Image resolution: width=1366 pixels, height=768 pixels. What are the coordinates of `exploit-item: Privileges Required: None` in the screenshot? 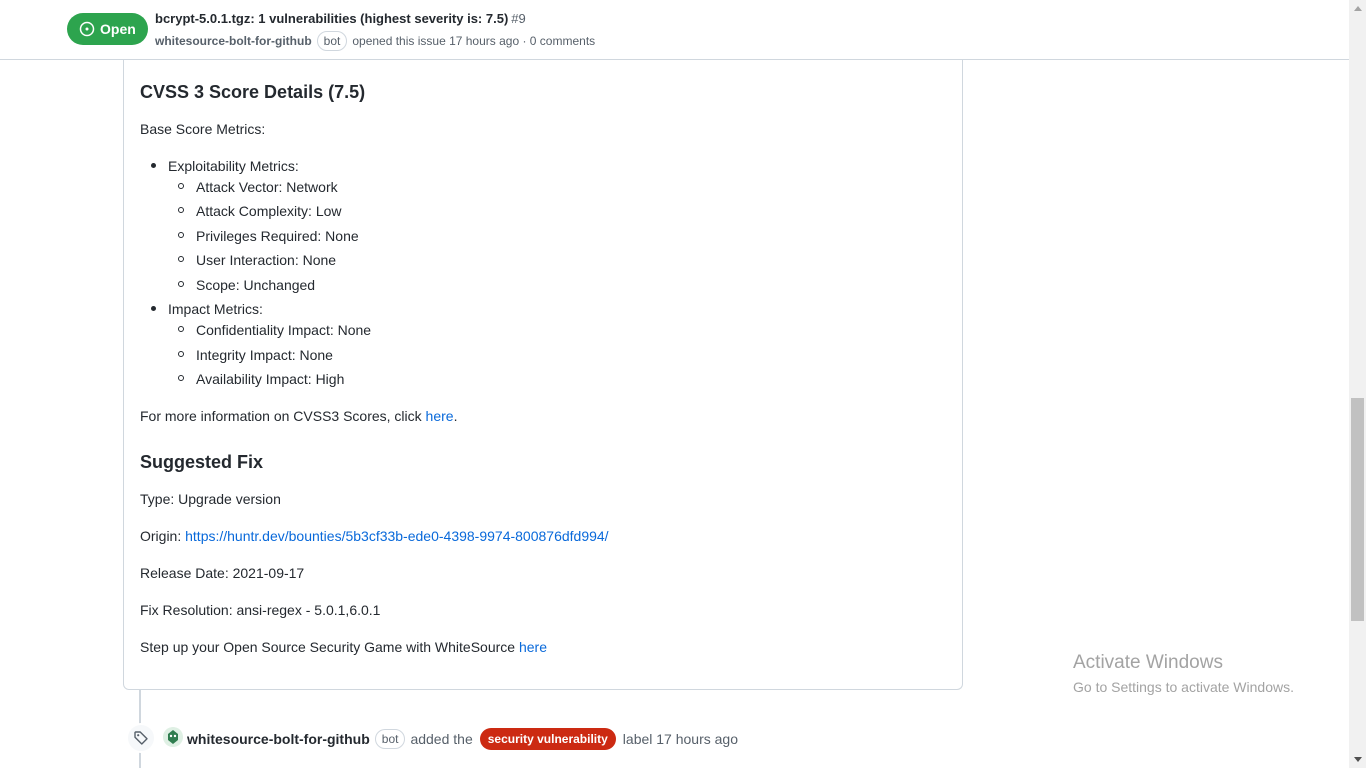 It's located at (277, 236).